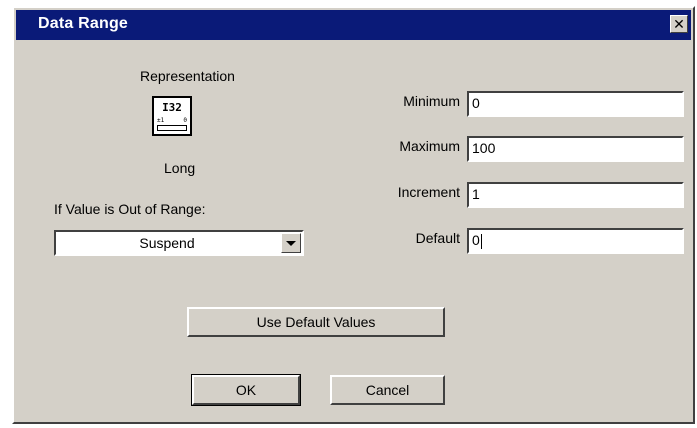  Describe the element at coordinates (476, 240) in the screenshot. I see `default-value: 0` at that location.